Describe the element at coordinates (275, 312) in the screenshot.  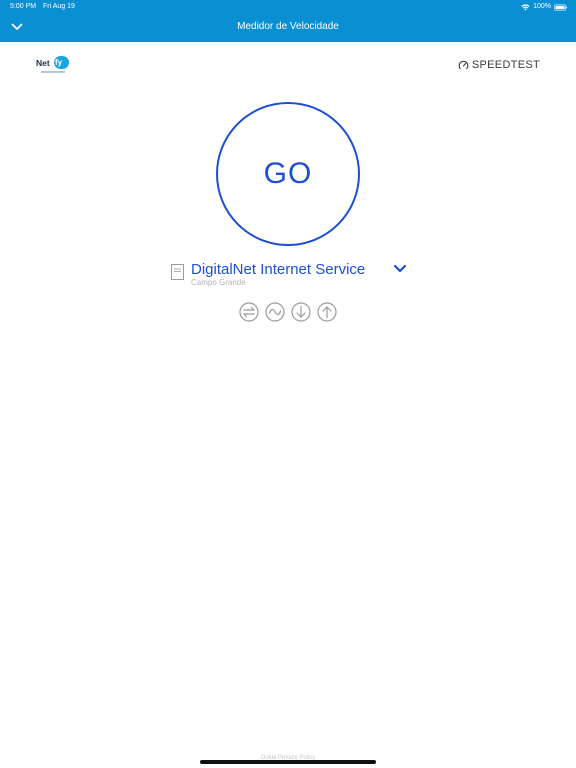
I see `ping-icon` at that location.